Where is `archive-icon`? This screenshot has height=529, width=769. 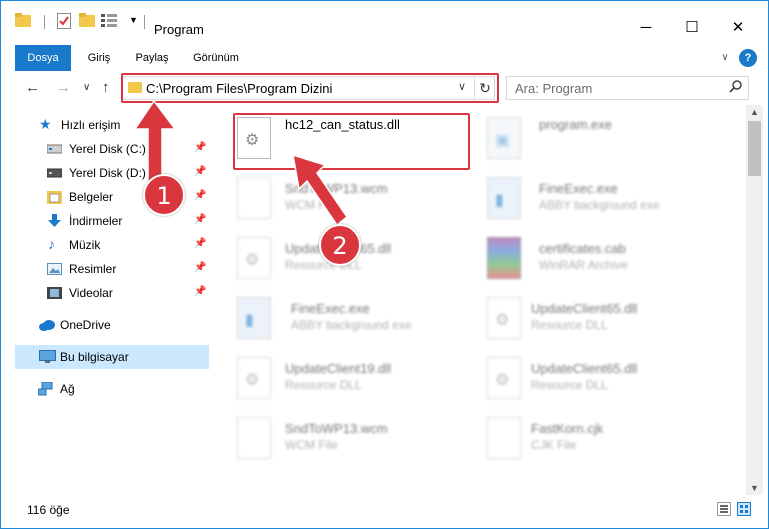
archive-icon is located at coordinates (504, 258).